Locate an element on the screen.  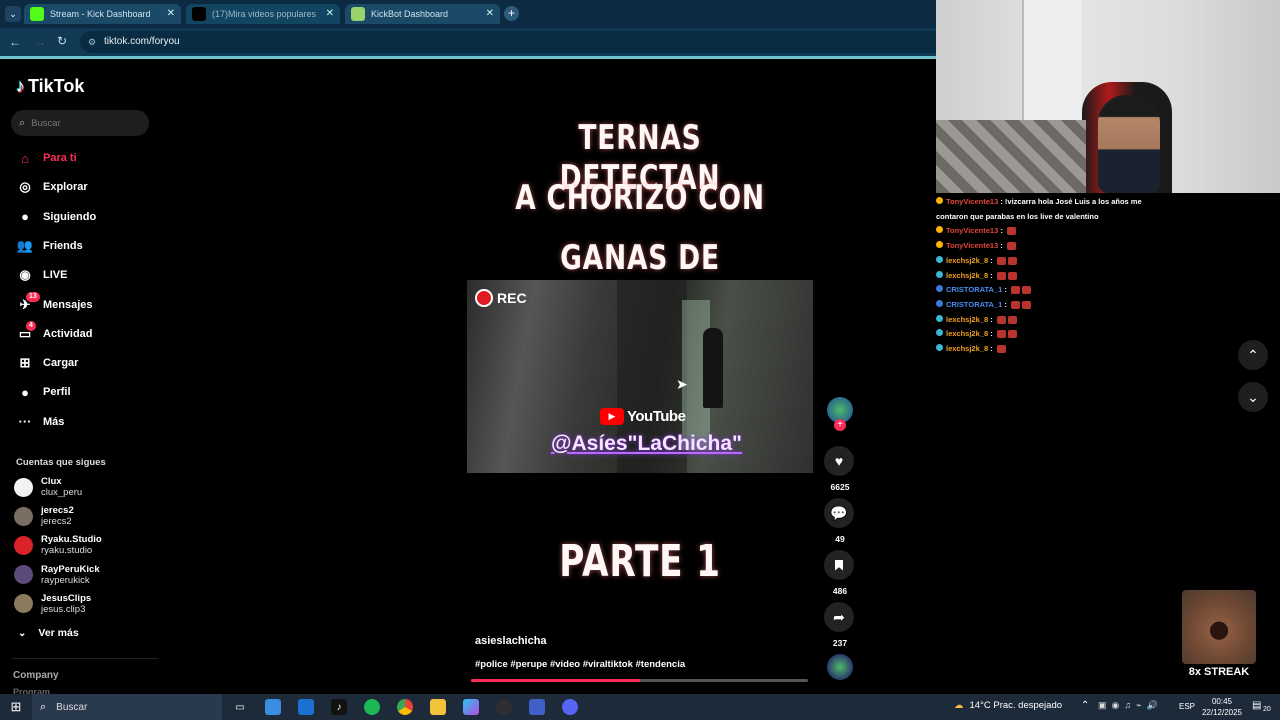
sidebar-item-mensajes: ✈ 13 Mensajes is located at coordinates (54, 303).